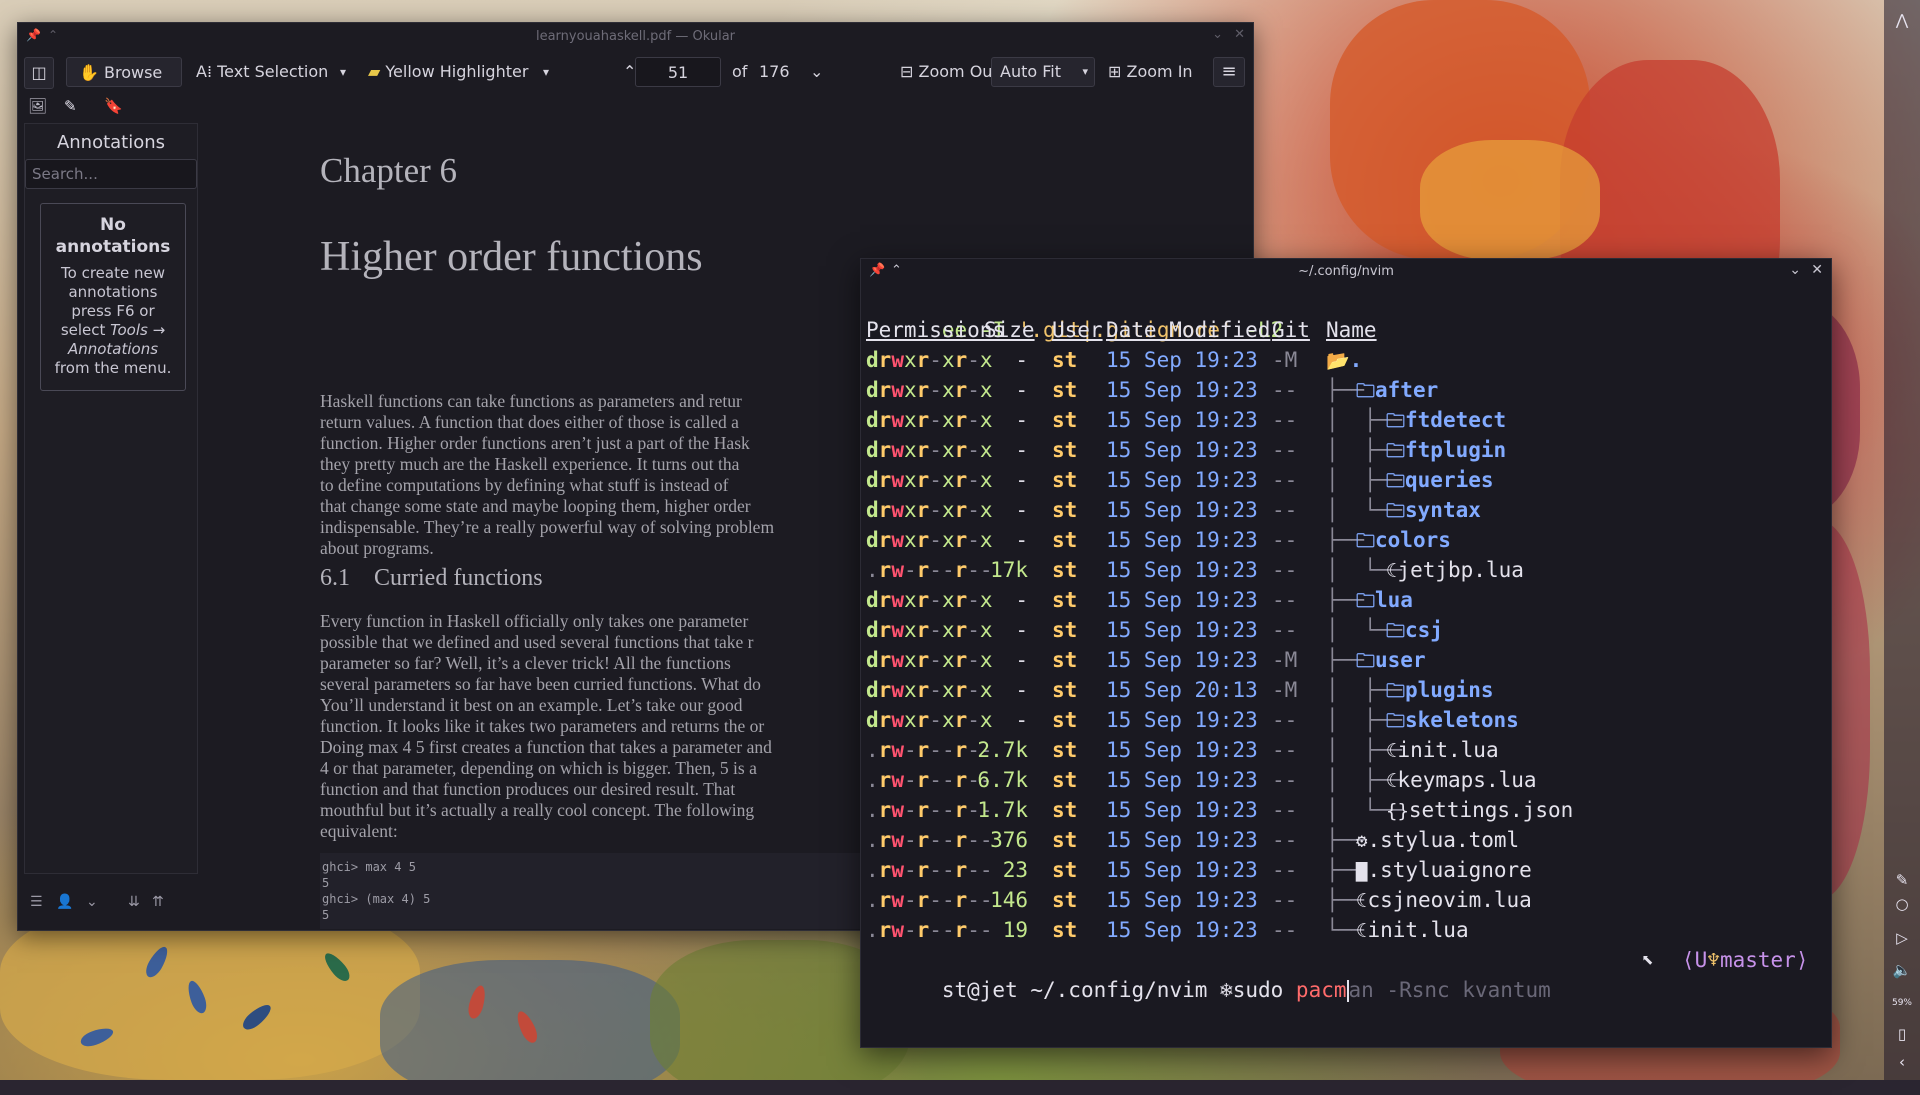 The width and height of the screenshot is (1920, 1095). Describe the element at coordinates (1414, 630) in the screenshot. I see `directory-entry: 🗀csj` at that location.